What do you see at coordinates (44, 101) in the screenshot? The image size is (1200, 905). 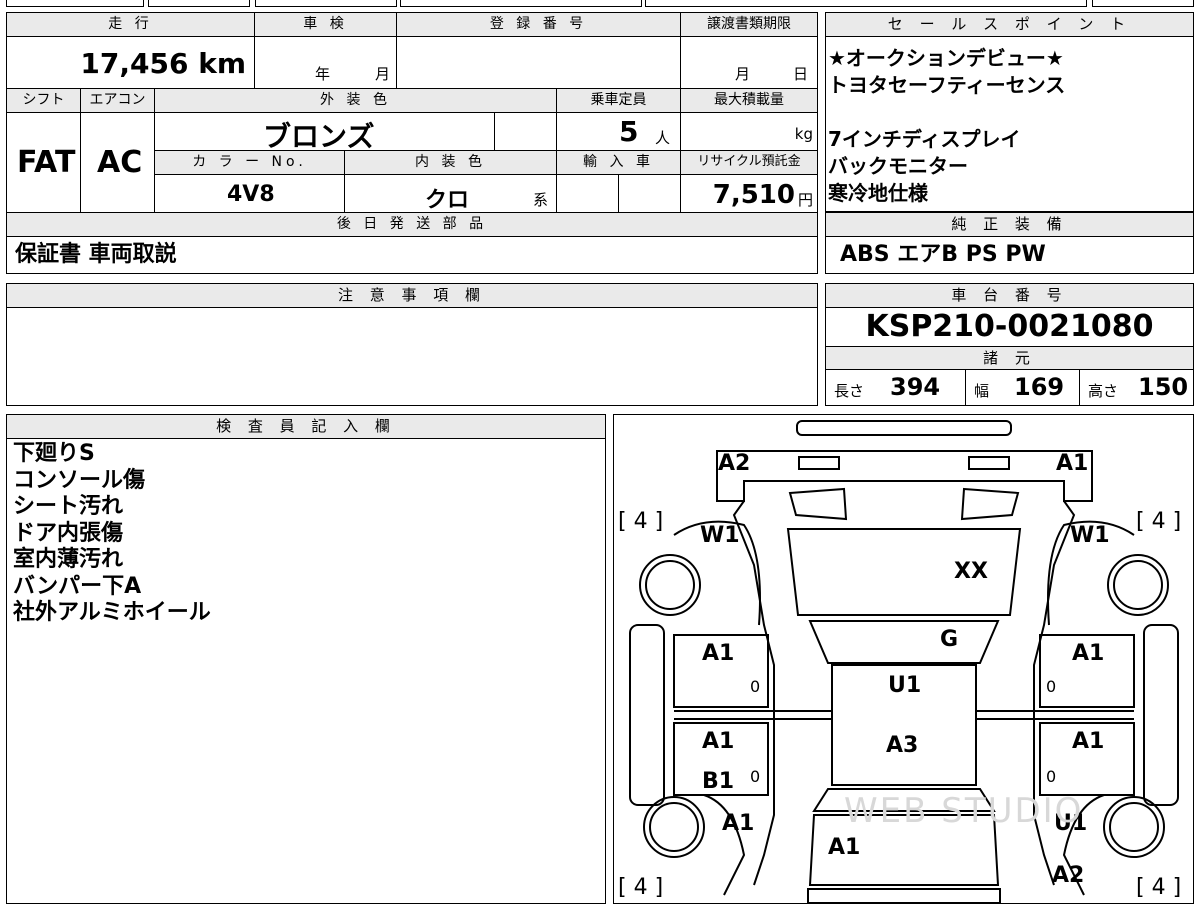 I see `shift-header: シフト` at bounding box center [44, 101].